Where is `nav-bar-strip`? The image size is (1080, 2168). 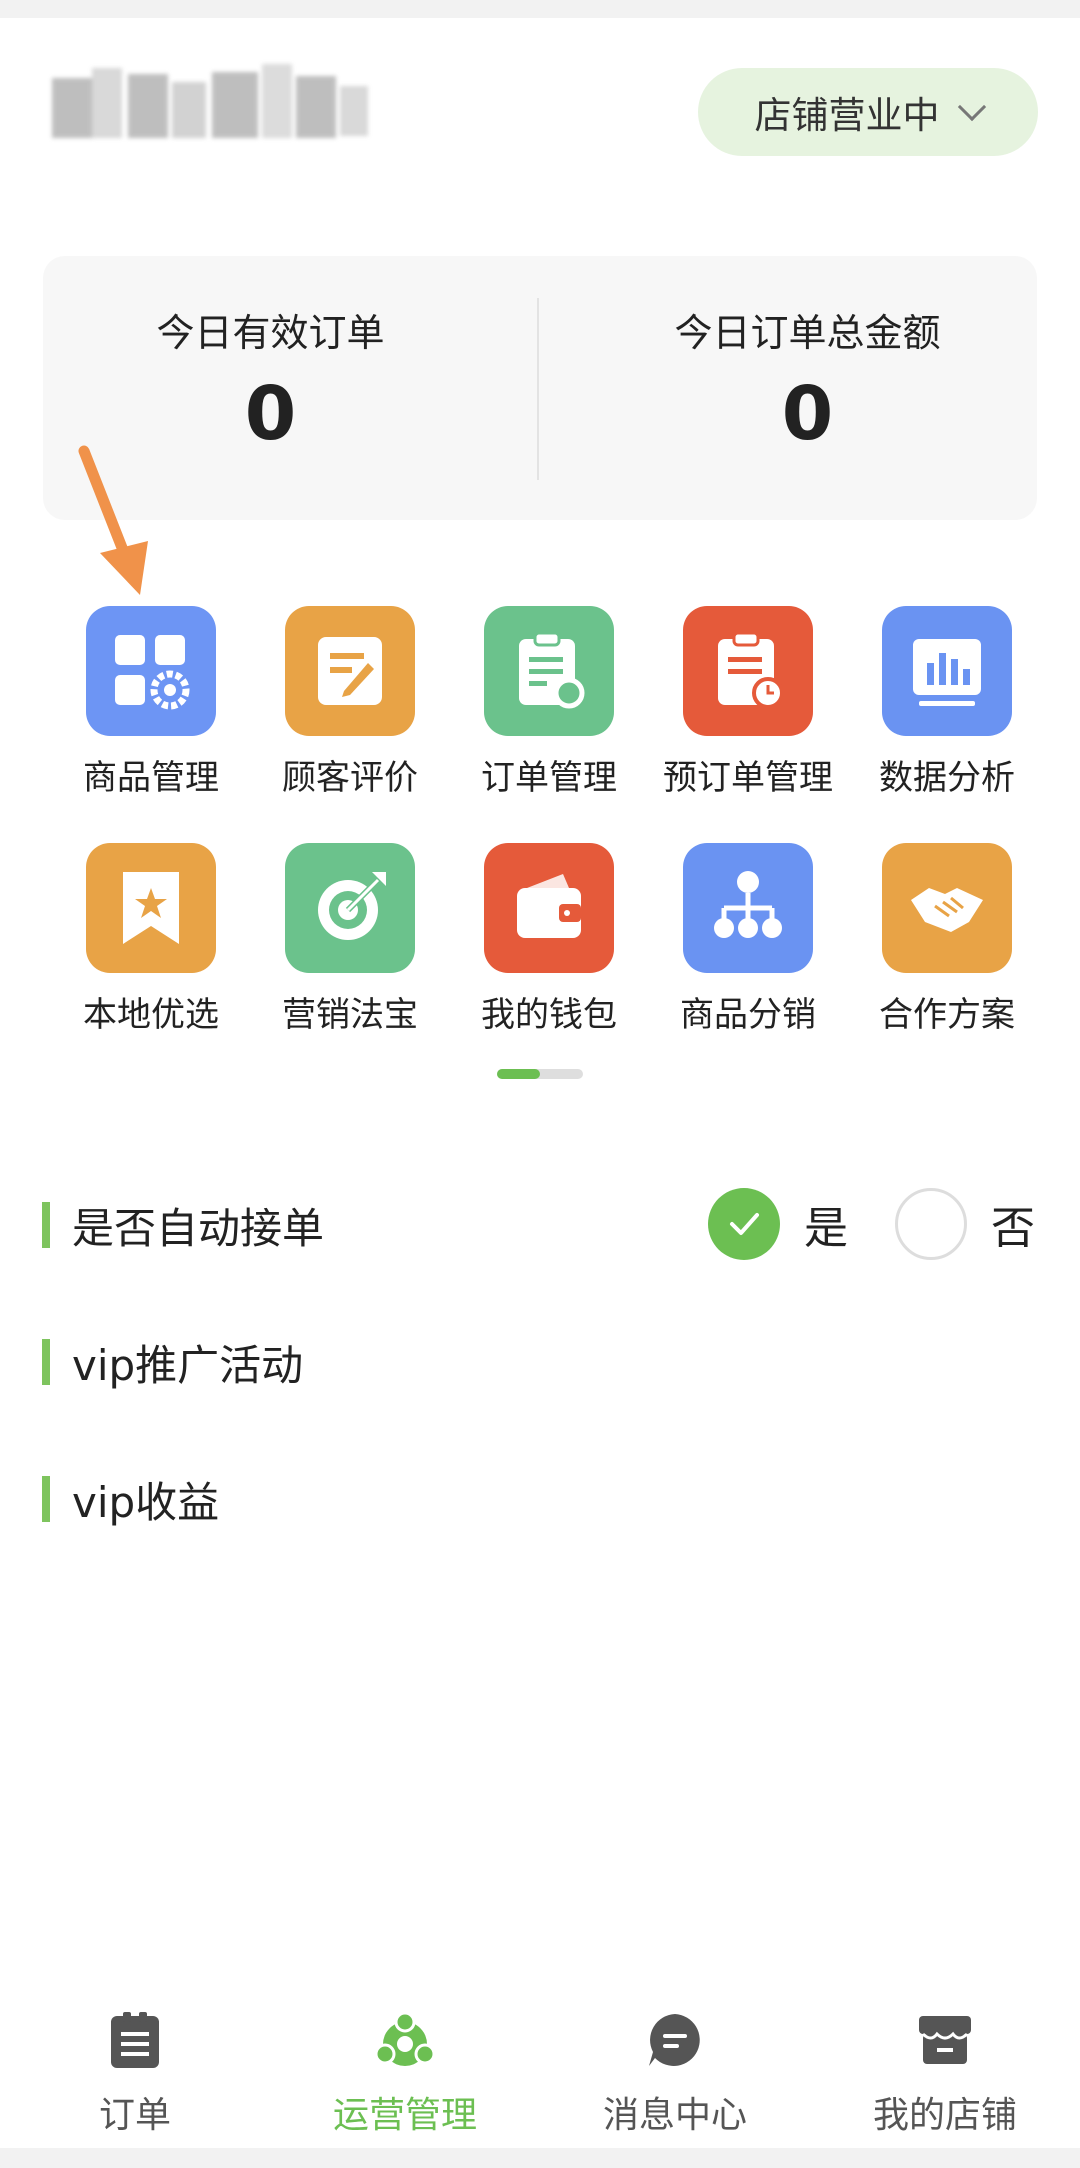 nav-bar-strip is located at coordinates (540, 2158).